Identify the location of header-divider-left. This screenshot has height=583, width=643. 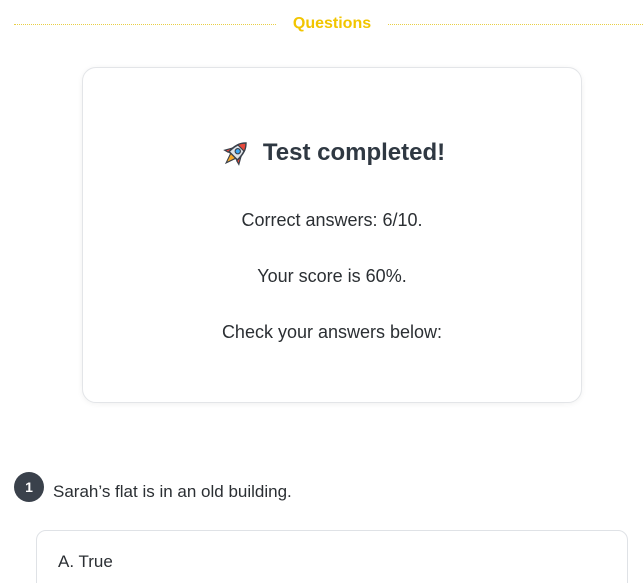
(145, 24).